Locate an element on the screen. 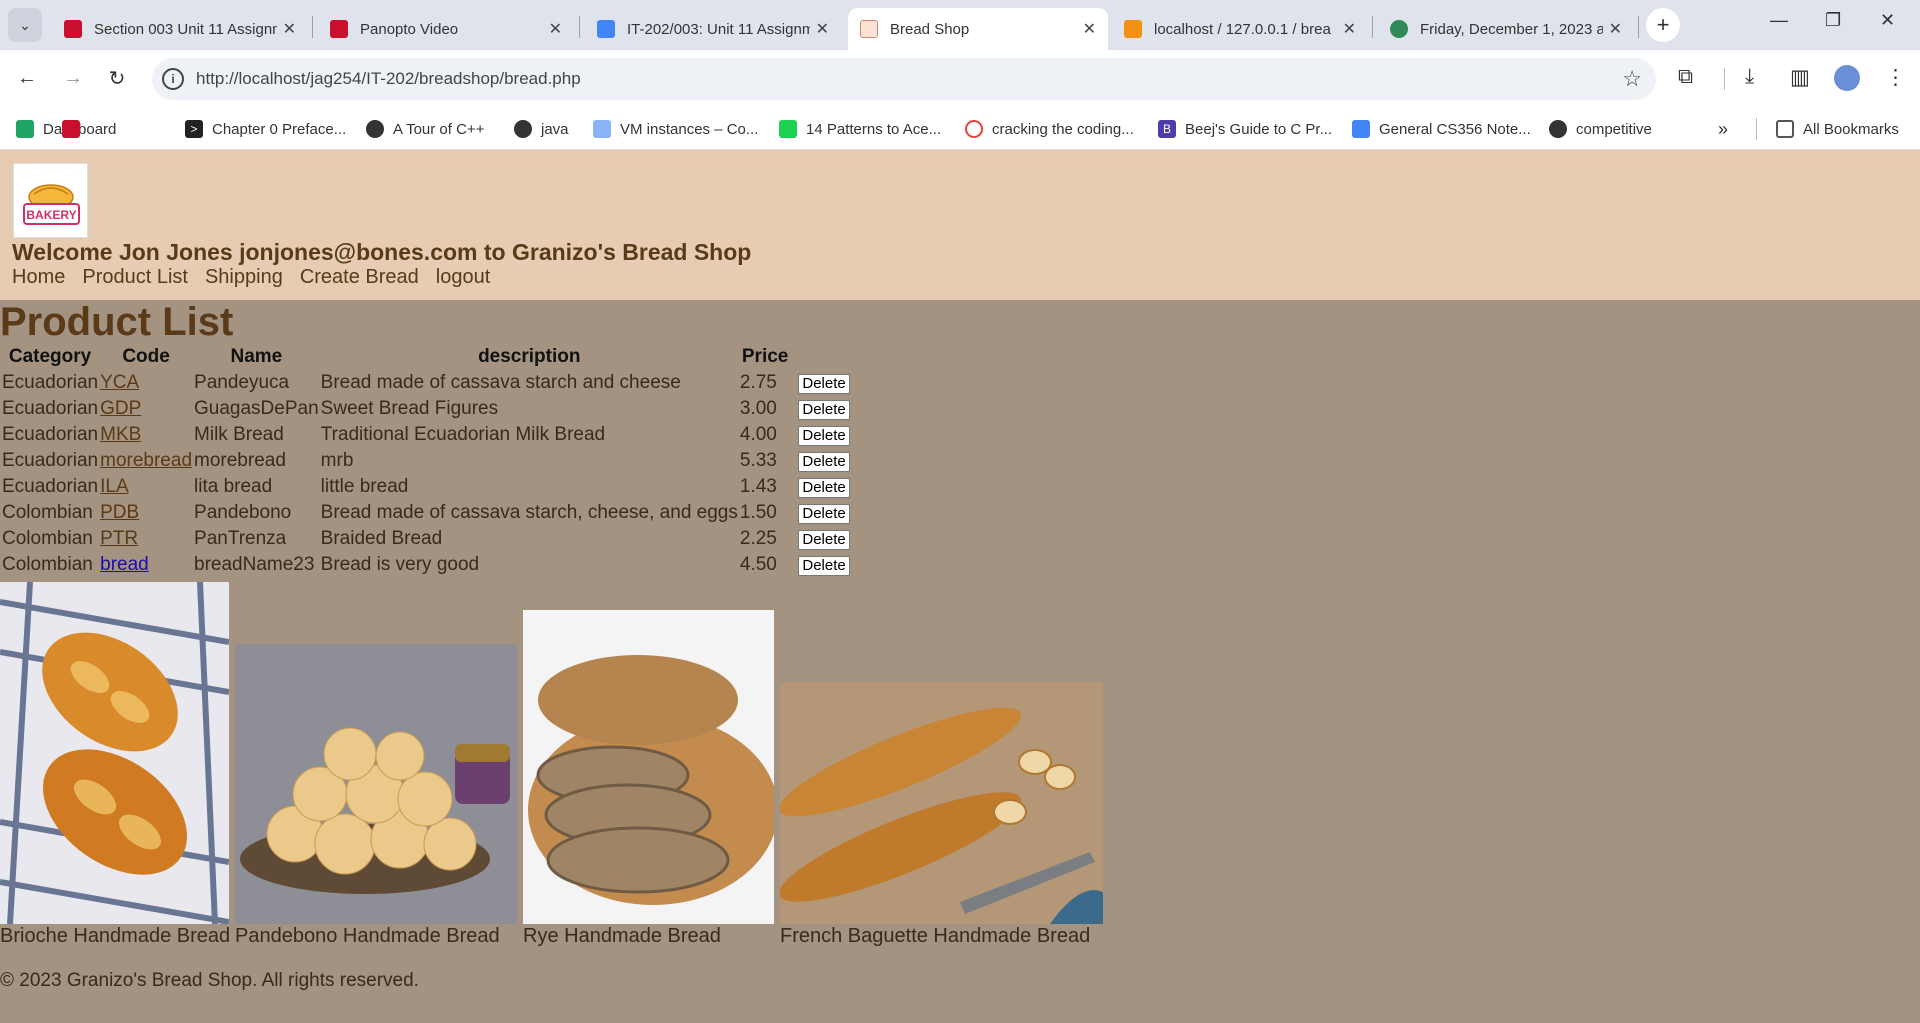 The width and height of the screenshot is (1920, 1023). close-window-icon: ✕ is located at coordinates (1887, 20).